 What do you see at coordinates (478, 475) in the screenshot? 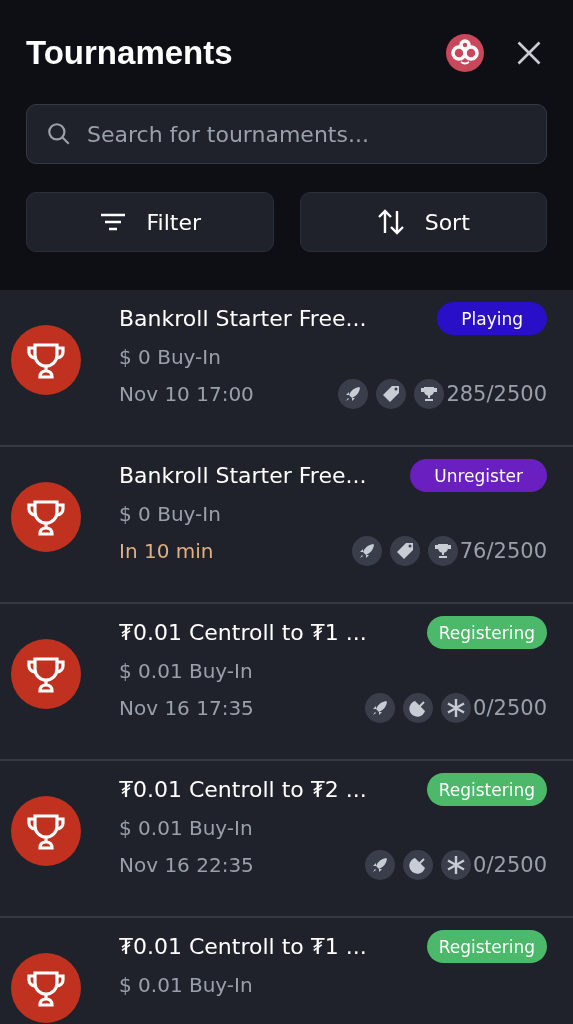
I see `status-button: Unregister` at bounding box center [478, 475].